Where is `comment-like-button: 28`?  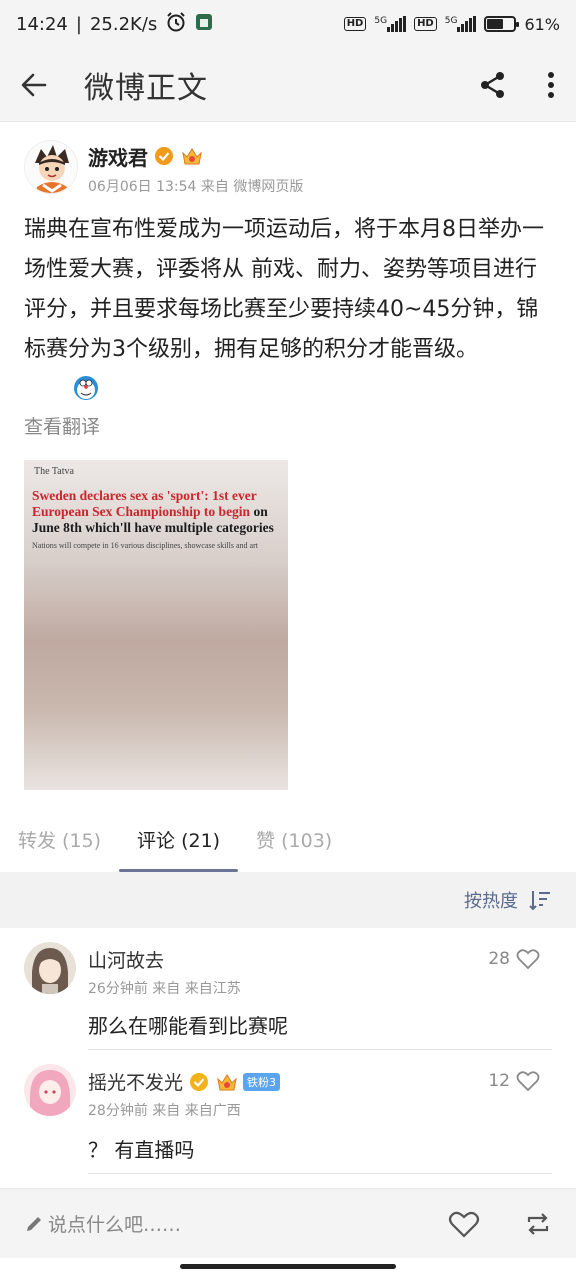
comment-like-button: 28 is located at coordinates (514, 959).